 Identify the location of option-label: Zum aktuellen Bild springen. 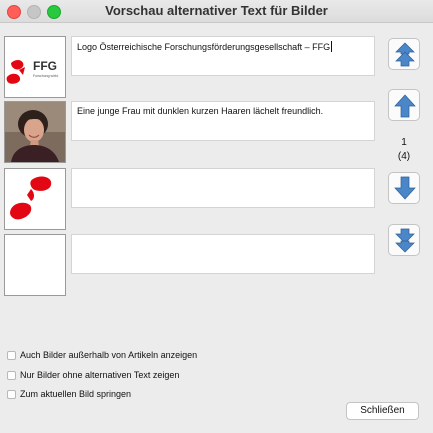
(76, 394).